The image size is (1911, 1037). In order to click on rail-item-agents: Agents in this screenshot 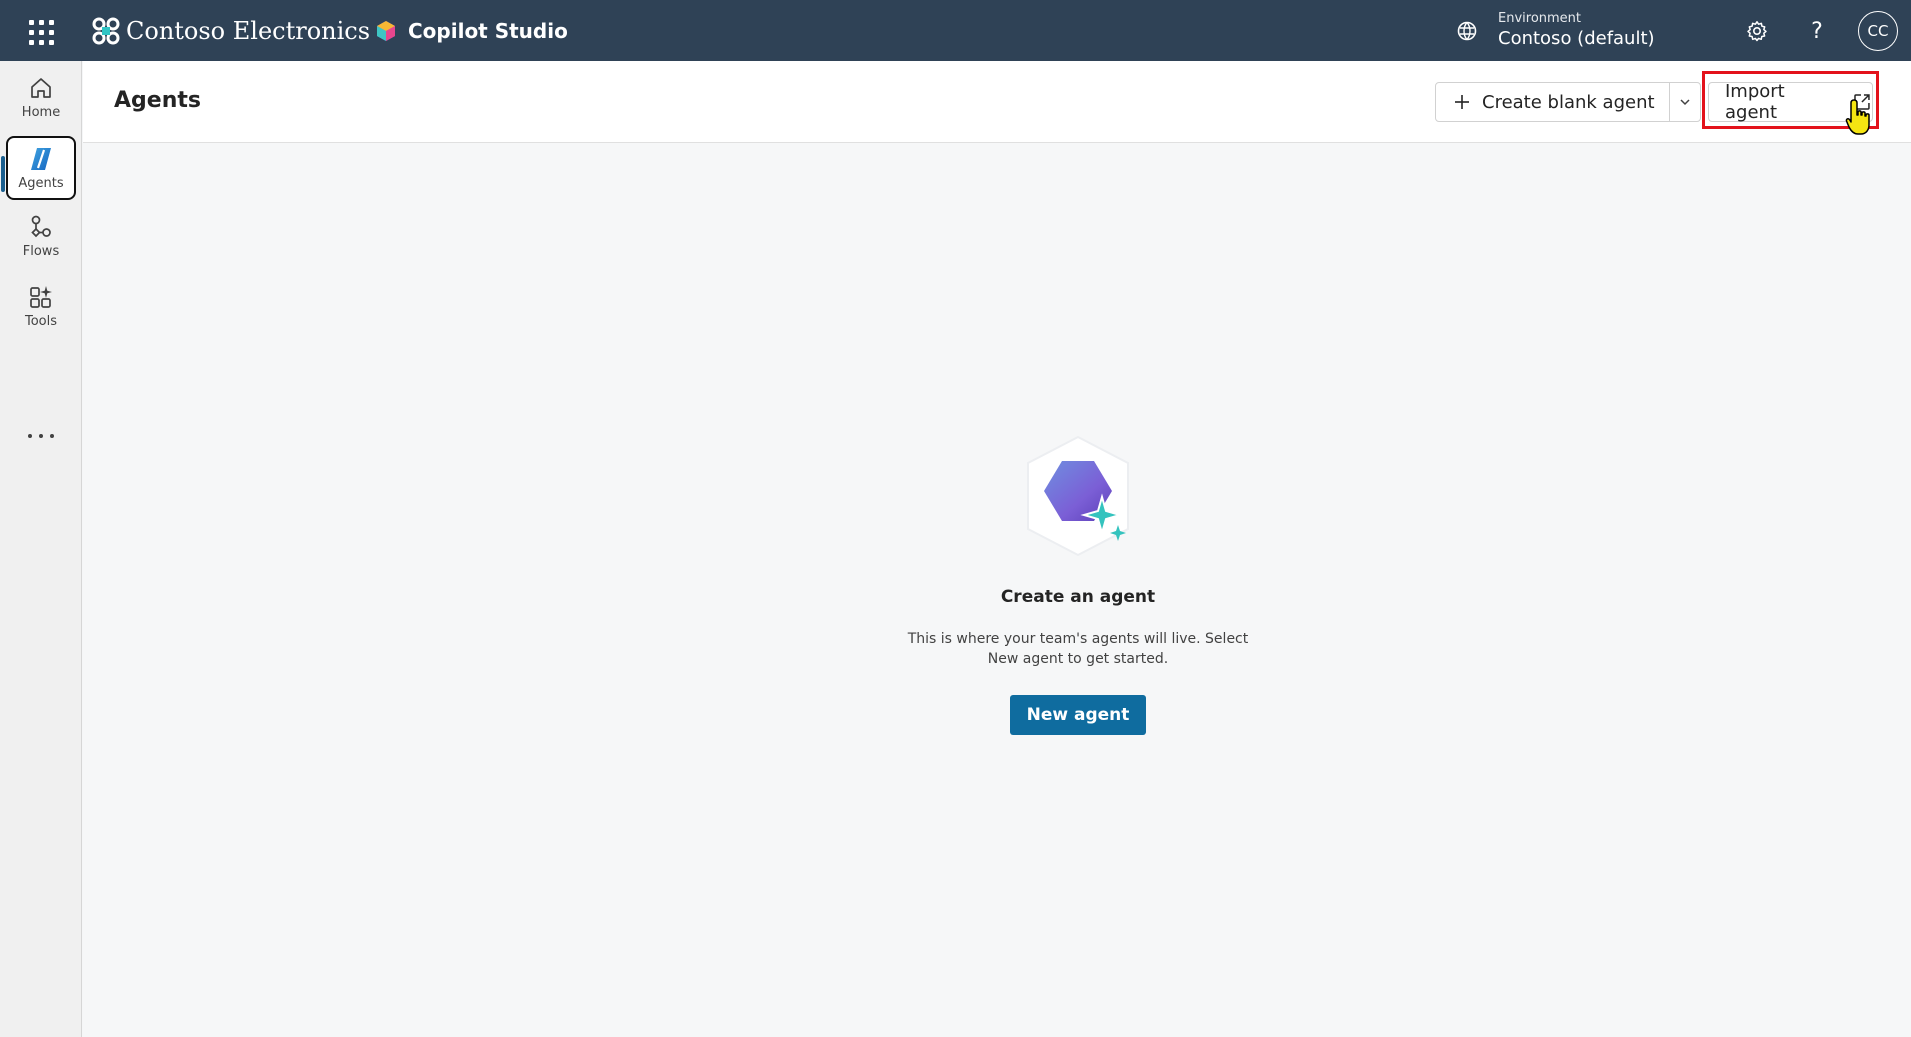, I will do `click(41, 168)`.